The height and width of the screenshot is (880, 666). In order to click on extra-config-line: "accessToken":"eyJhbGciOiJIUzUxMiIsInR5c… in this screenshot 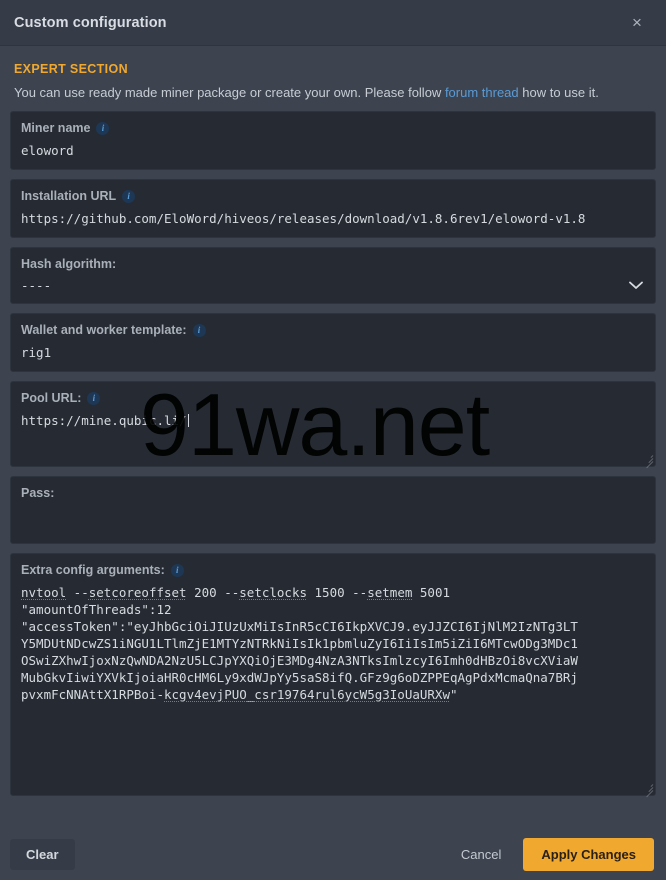, I will do `click(299, 626)`.